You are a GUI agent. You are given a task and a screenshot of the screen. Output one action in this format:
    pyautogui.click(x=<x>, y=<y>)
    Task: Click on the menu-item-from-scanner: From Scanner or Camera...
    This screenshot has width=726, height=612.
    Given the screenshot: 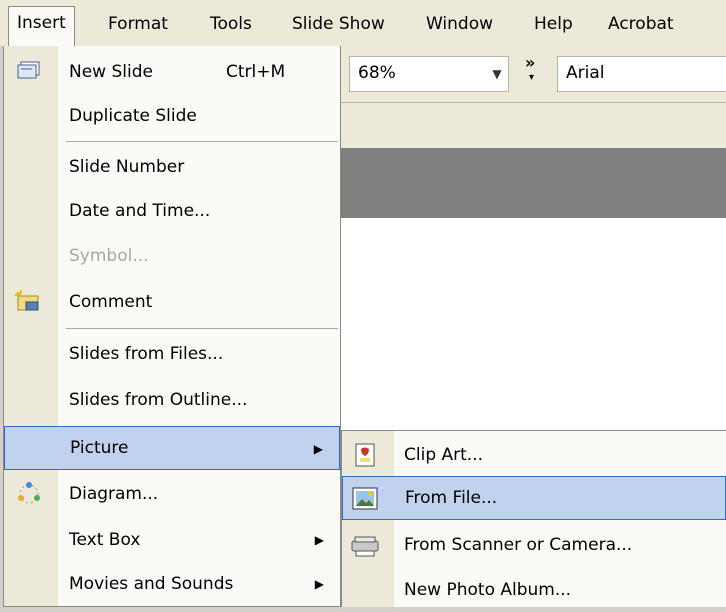 What is the action you would take?
    pyautogui.click(x=534, y=545)
    